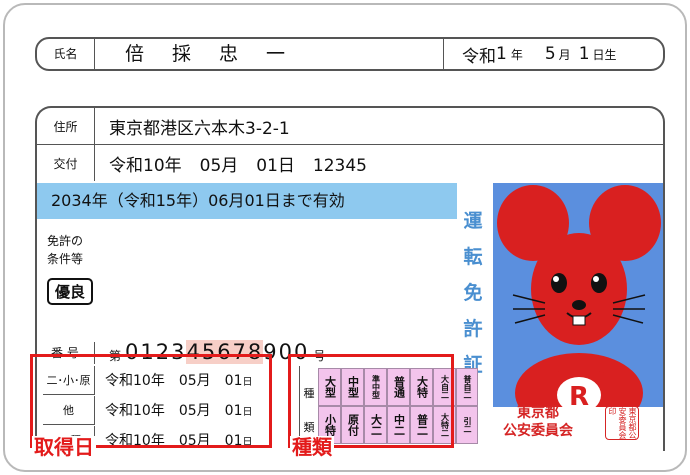 This screenshot has width=690, height=475. Describe the element at coordinates (538, 413) in the screenshot. I see `issuer-line1: 東京都` at that location.